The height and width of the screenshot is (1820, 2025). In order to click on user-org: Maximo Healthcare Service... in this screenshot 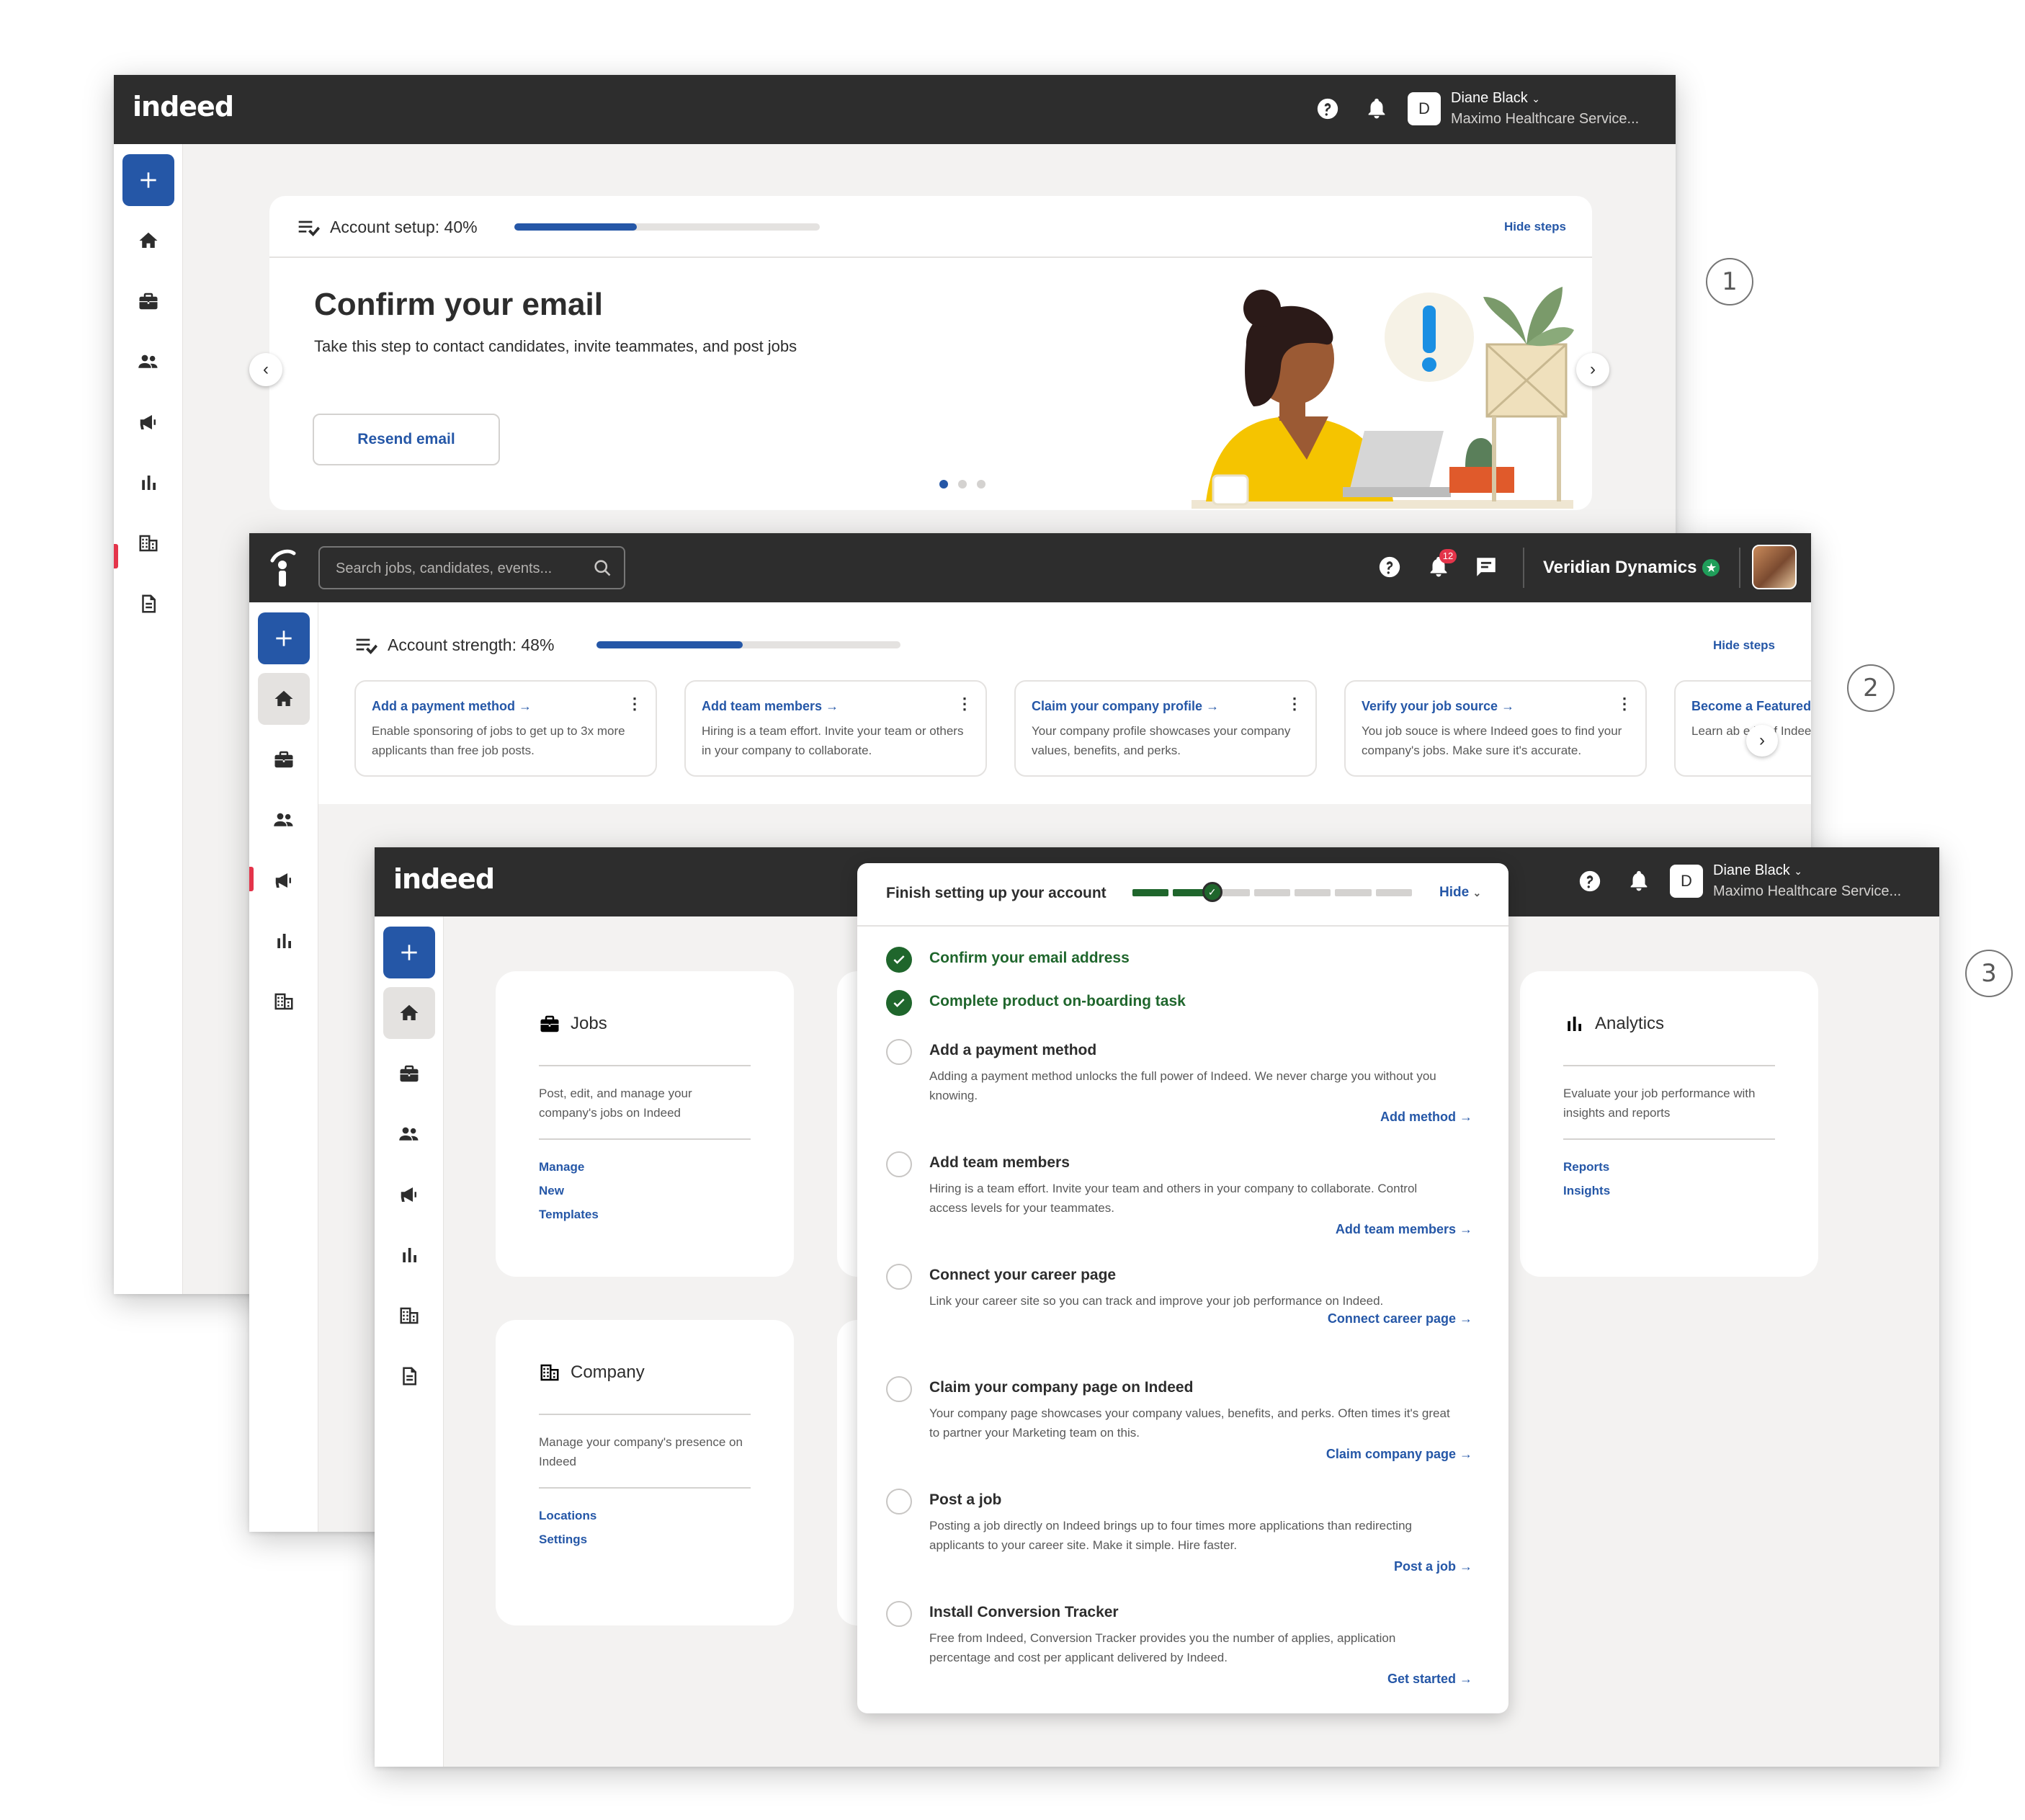, I will do `click(1807, 891)`.